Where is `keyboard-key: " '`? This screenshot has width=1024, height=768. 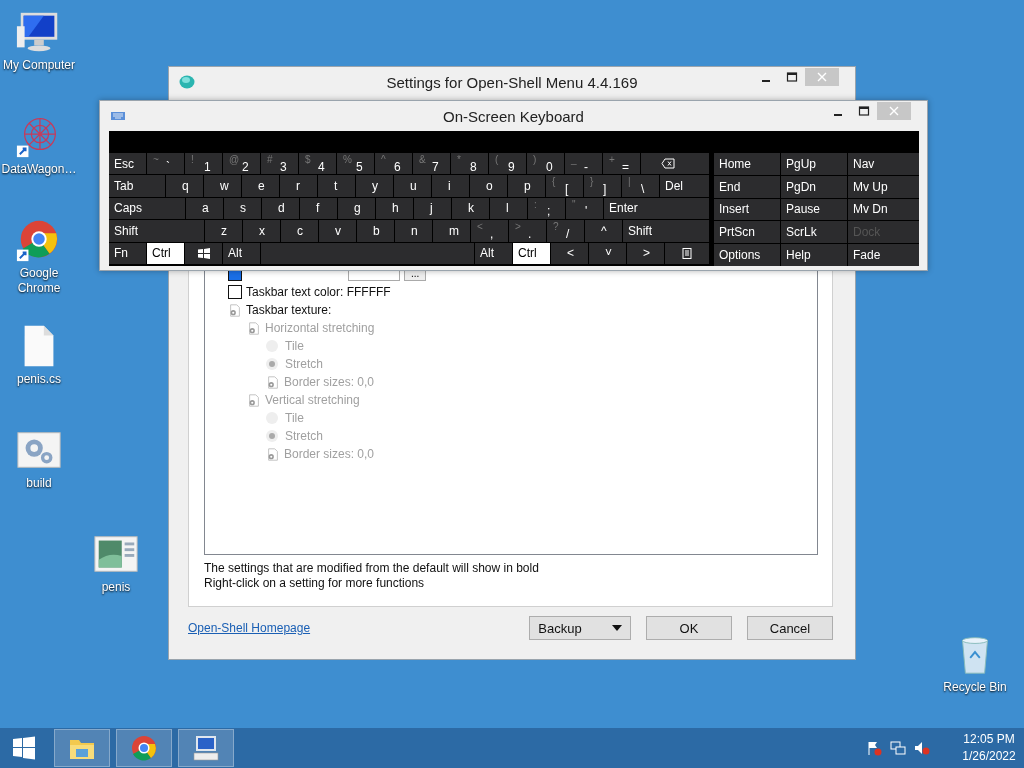
keyboard-key: " ' is located at coordinates (584, 208).